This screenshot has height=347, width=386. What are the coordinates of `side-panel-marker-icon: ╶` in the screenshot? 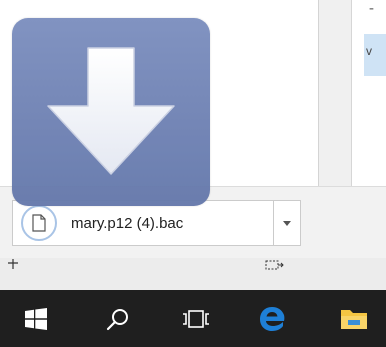 It's located at (370, 9).